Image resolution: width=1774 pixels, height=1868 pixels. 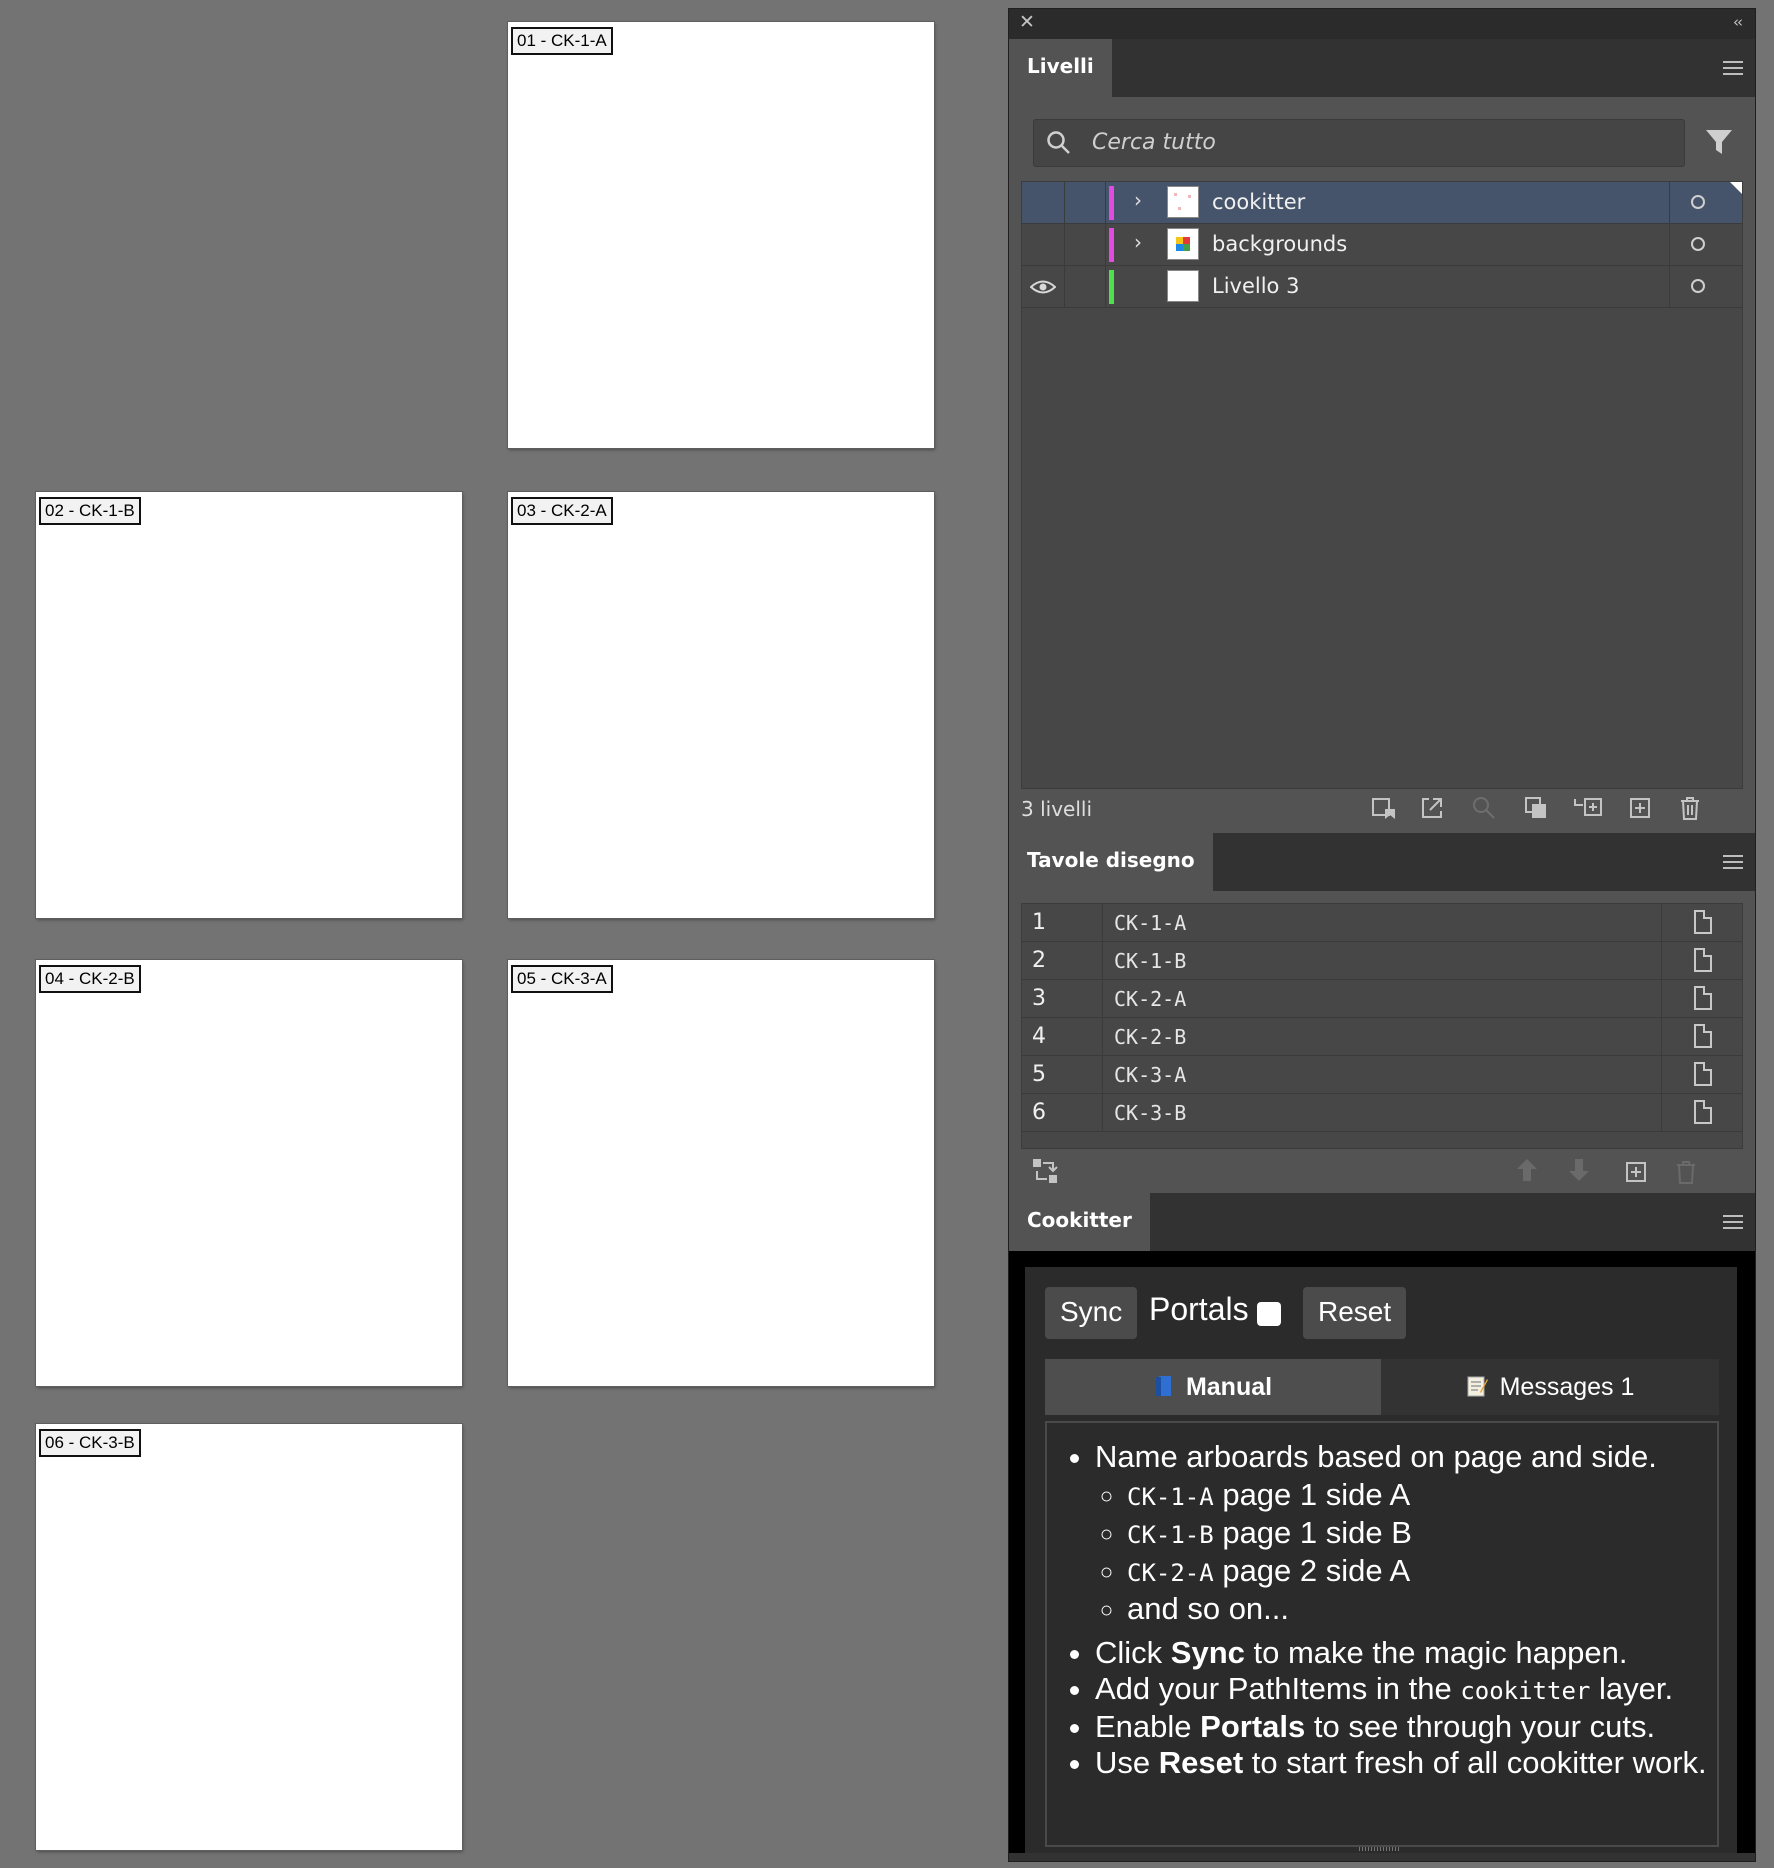 What do you see at coordinates (1690, 808) in the screenshot?
I see `trash-icon` at bounding box center [1690, 808].